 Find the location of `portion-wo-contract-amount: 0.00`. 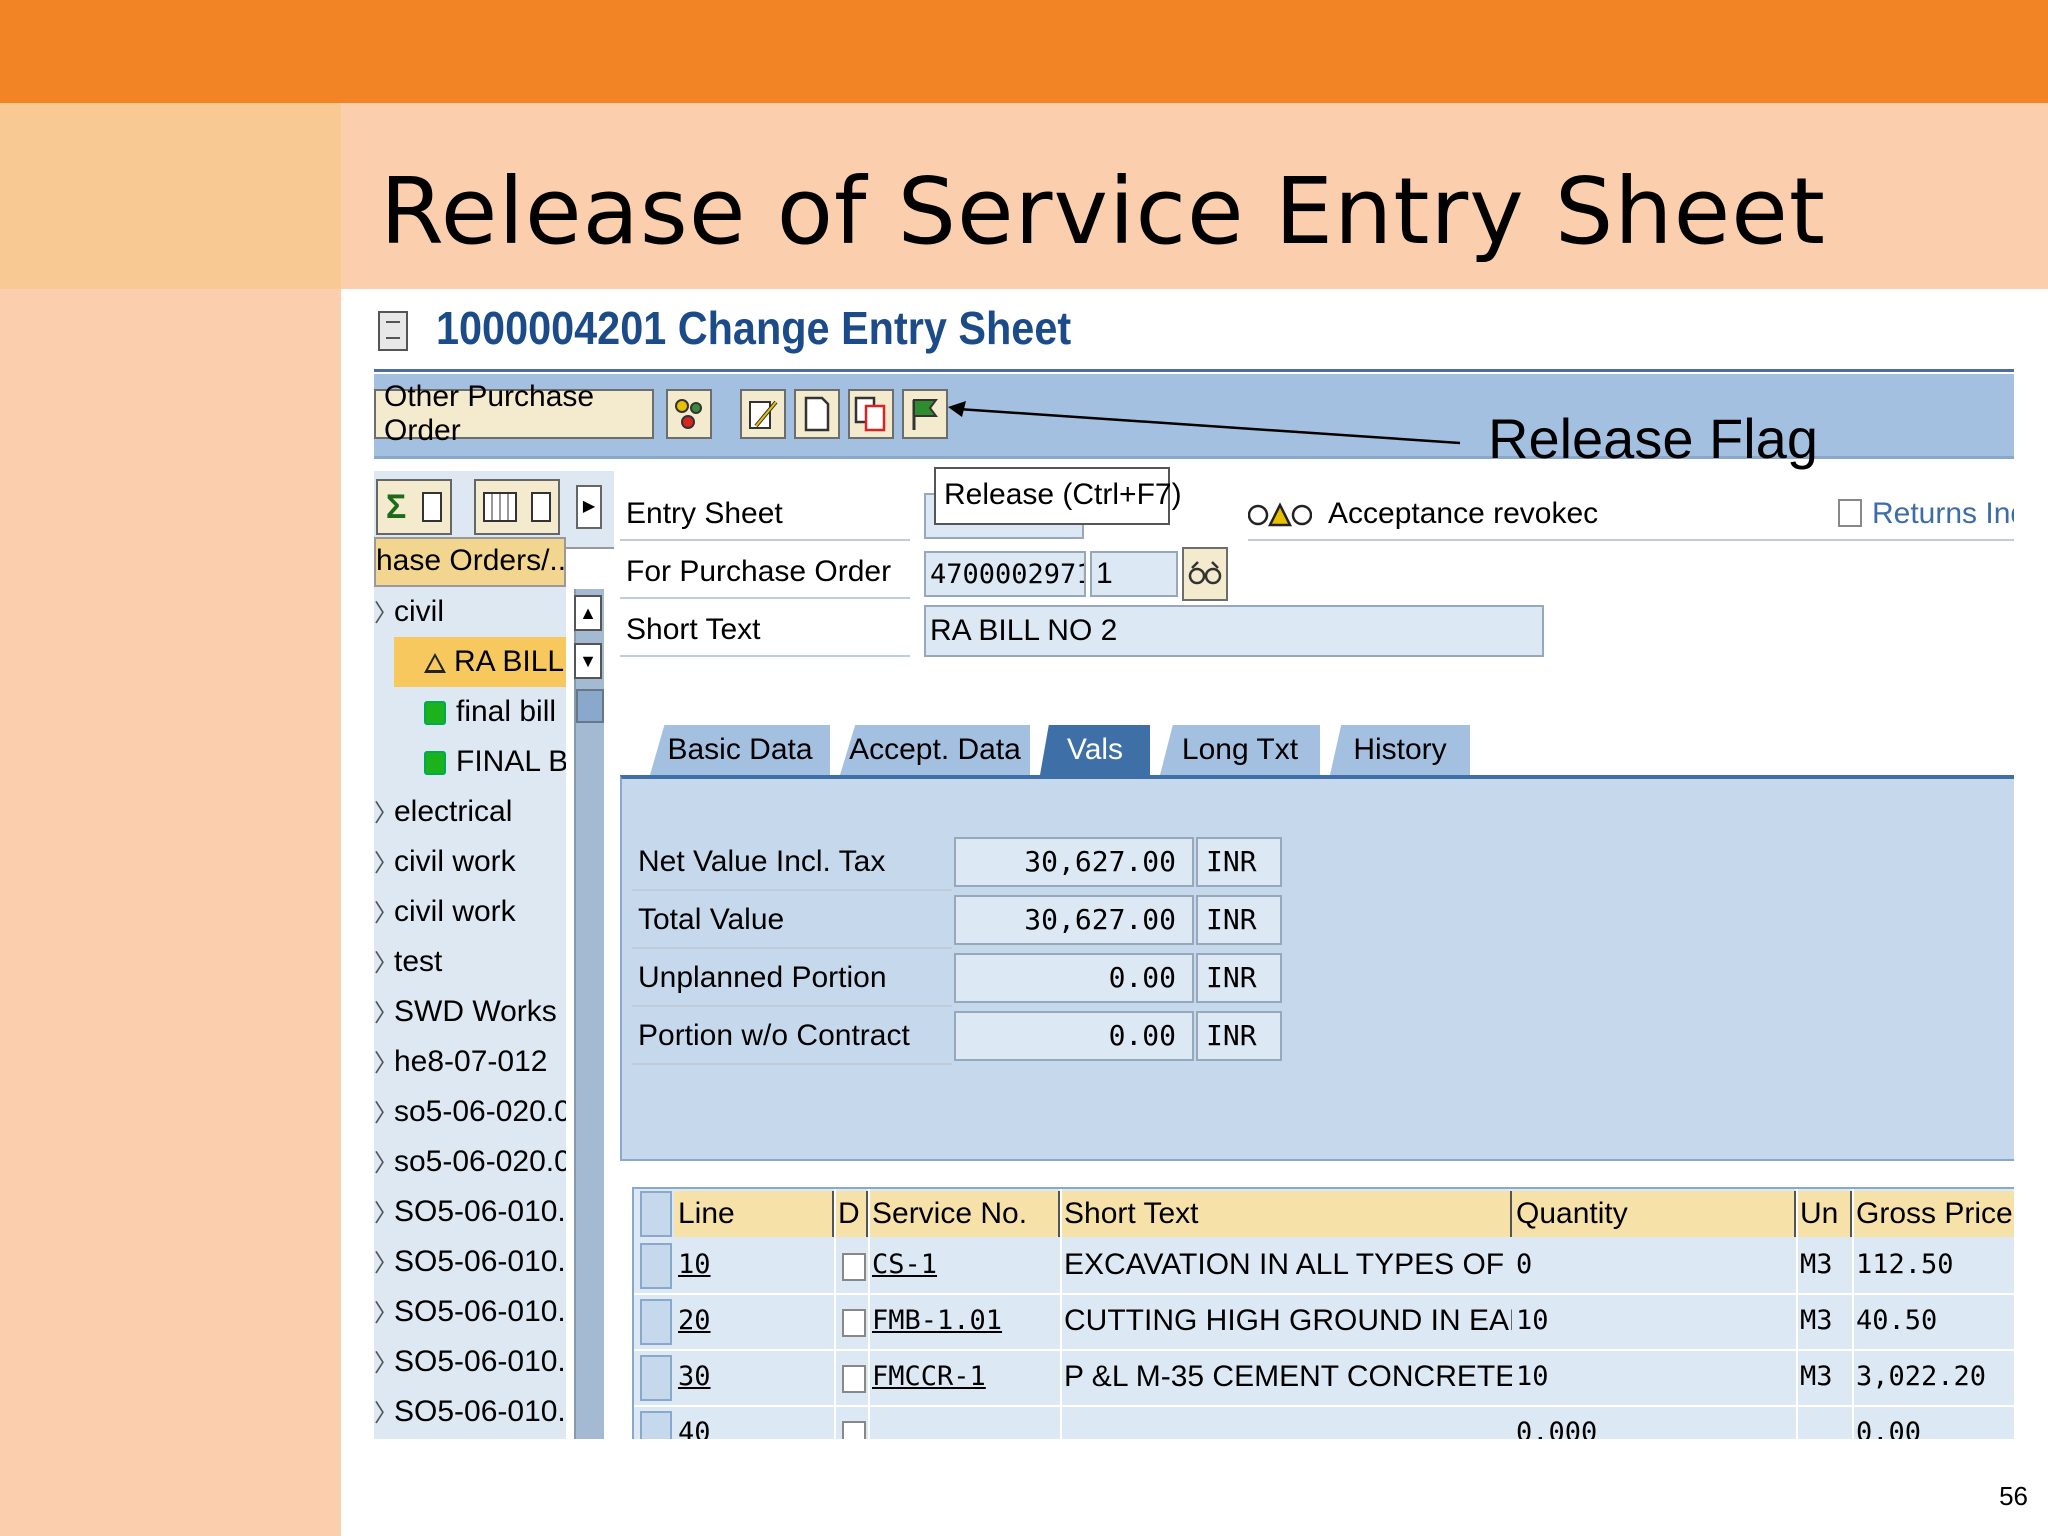

portion-wo-contract-amount: 0.00 is located at coordinates (1074, 1036).